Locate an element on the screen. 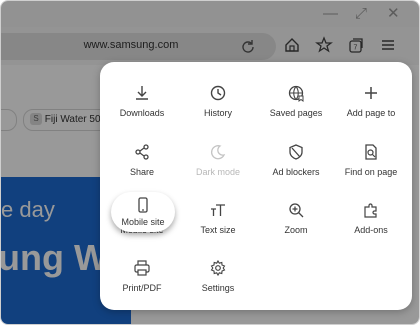 This screenshot has width=420, height=325. menu-item-label: History is located at coordinates (217, 113).